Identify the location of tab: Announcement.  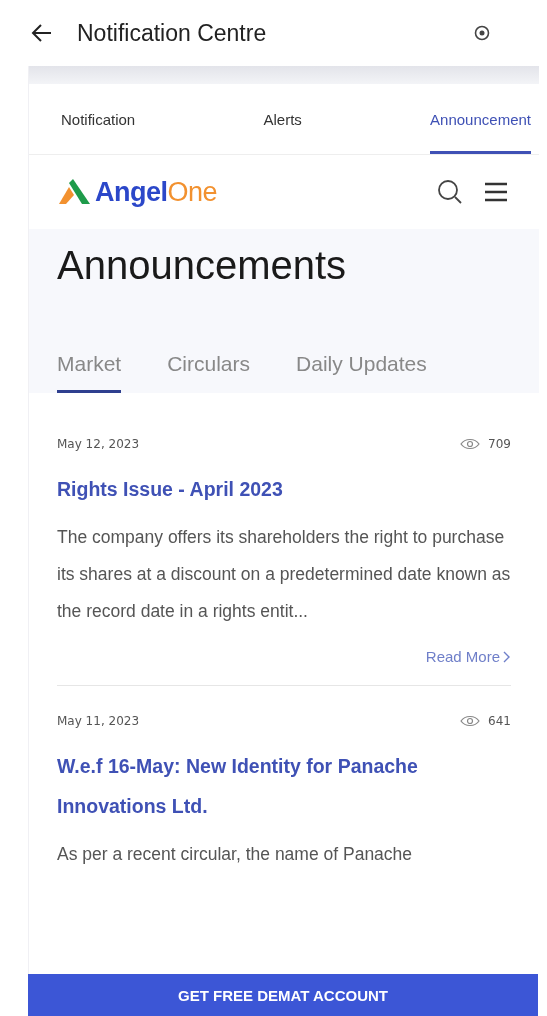
(480, 119).